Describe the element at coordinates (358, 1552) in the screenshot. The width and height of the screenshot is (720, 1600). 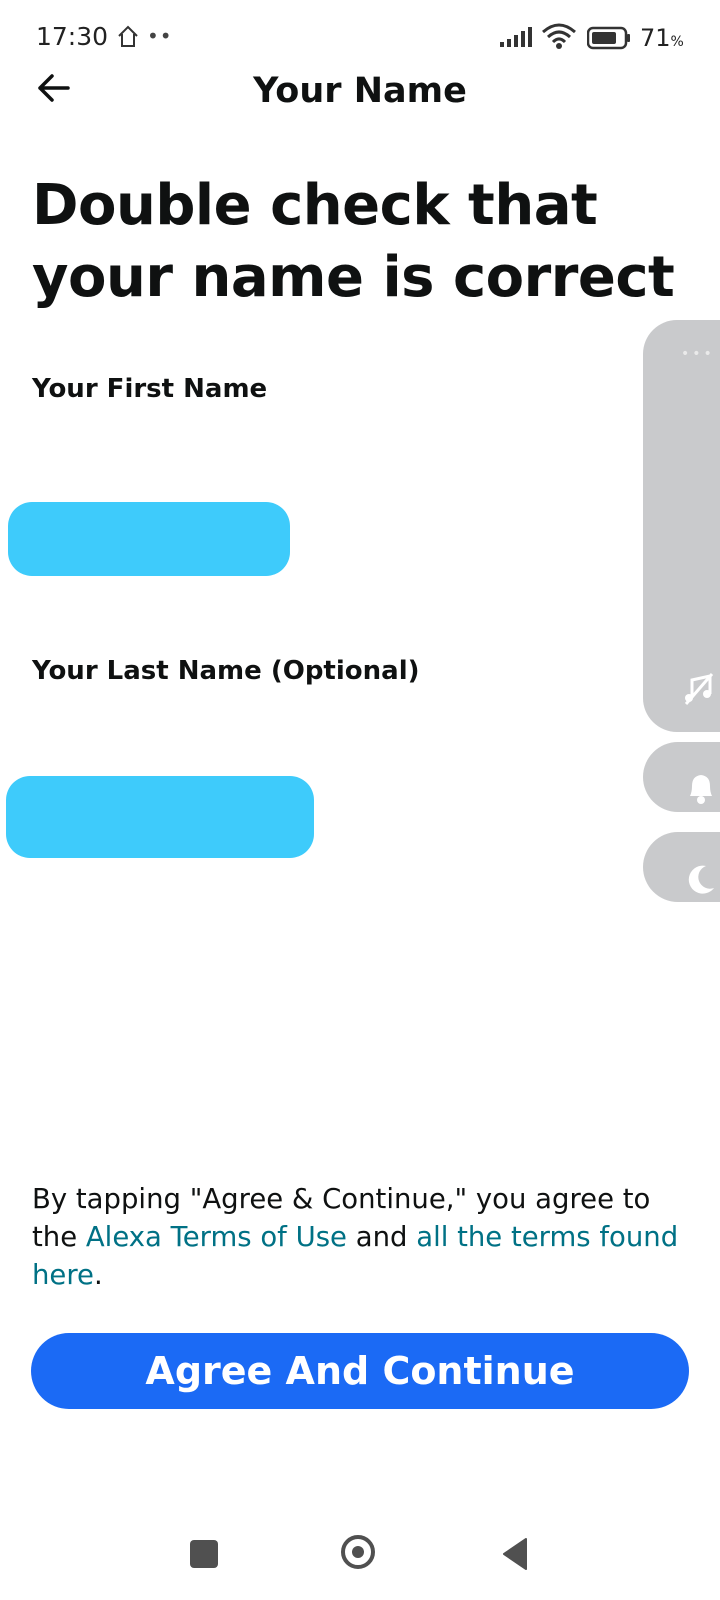
I see `home-circle-icon` at that location.